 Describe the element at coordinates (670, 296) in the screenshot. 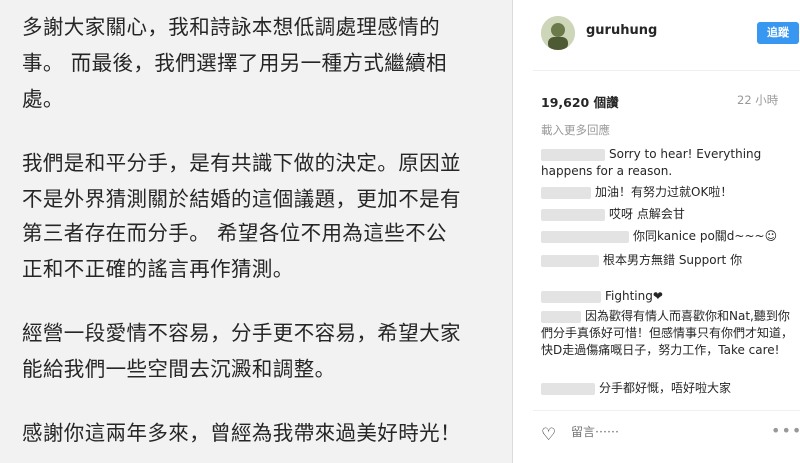

I see `comment-item: Fighting❤` at that location.